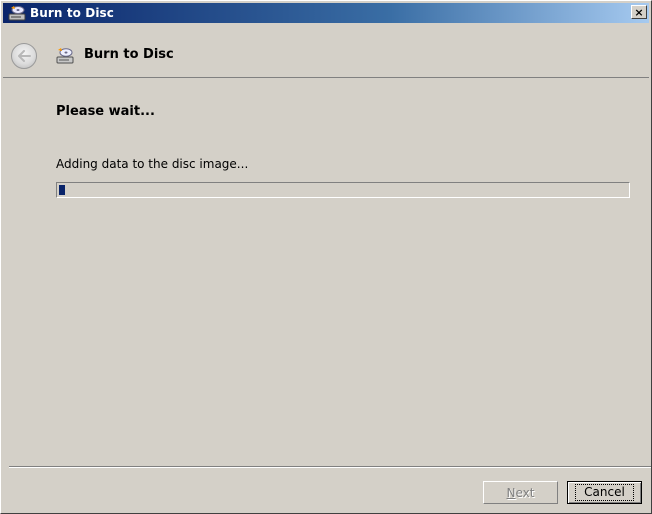  I want to click on close-button: ×, so click(639, 12).